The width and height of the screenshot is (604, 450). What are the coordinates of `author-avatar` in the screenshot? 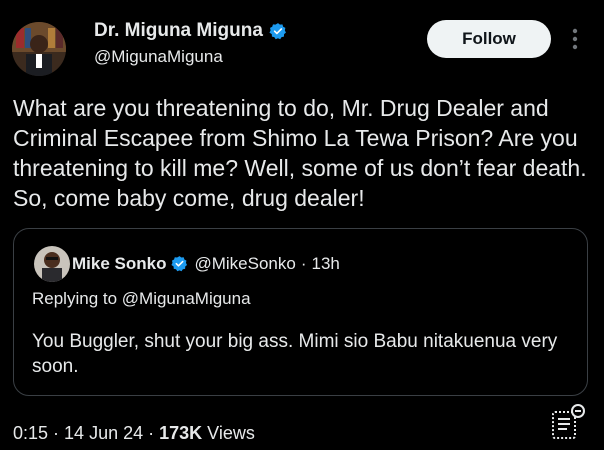 It's located at (39, 49).